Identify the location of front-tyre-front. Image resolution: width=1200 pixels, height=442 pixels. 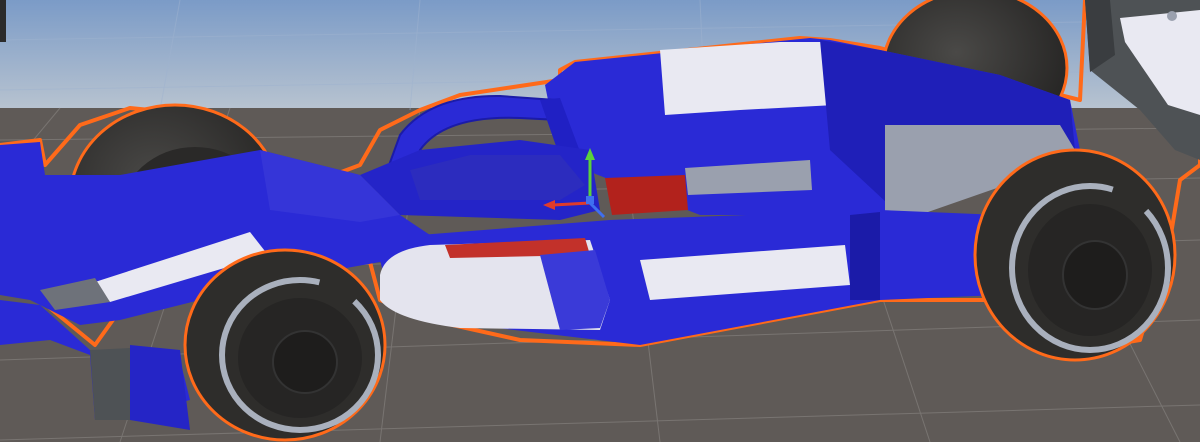
(285, 345).